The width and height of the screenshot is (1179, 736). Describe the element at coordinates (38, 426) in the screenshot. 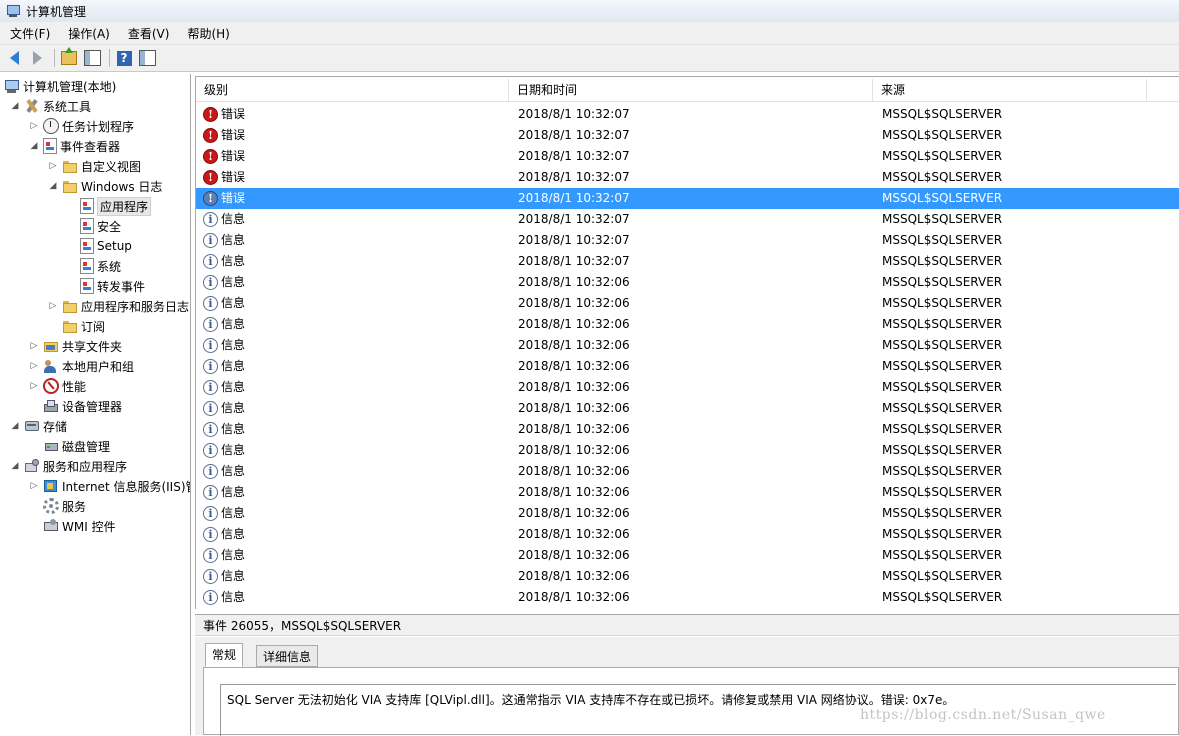

I see `tree-item: ◢ 存储` at that location.